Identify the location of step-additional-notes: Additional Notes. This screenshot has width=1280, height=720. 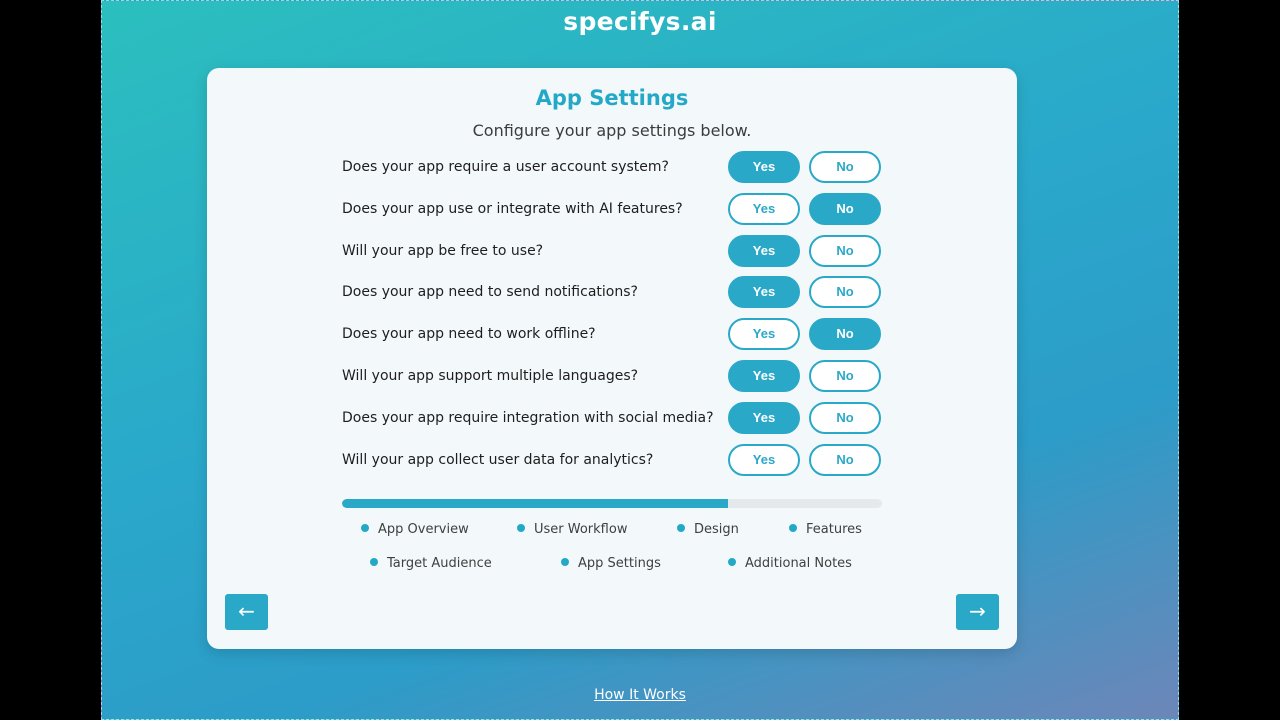
(790, 563).